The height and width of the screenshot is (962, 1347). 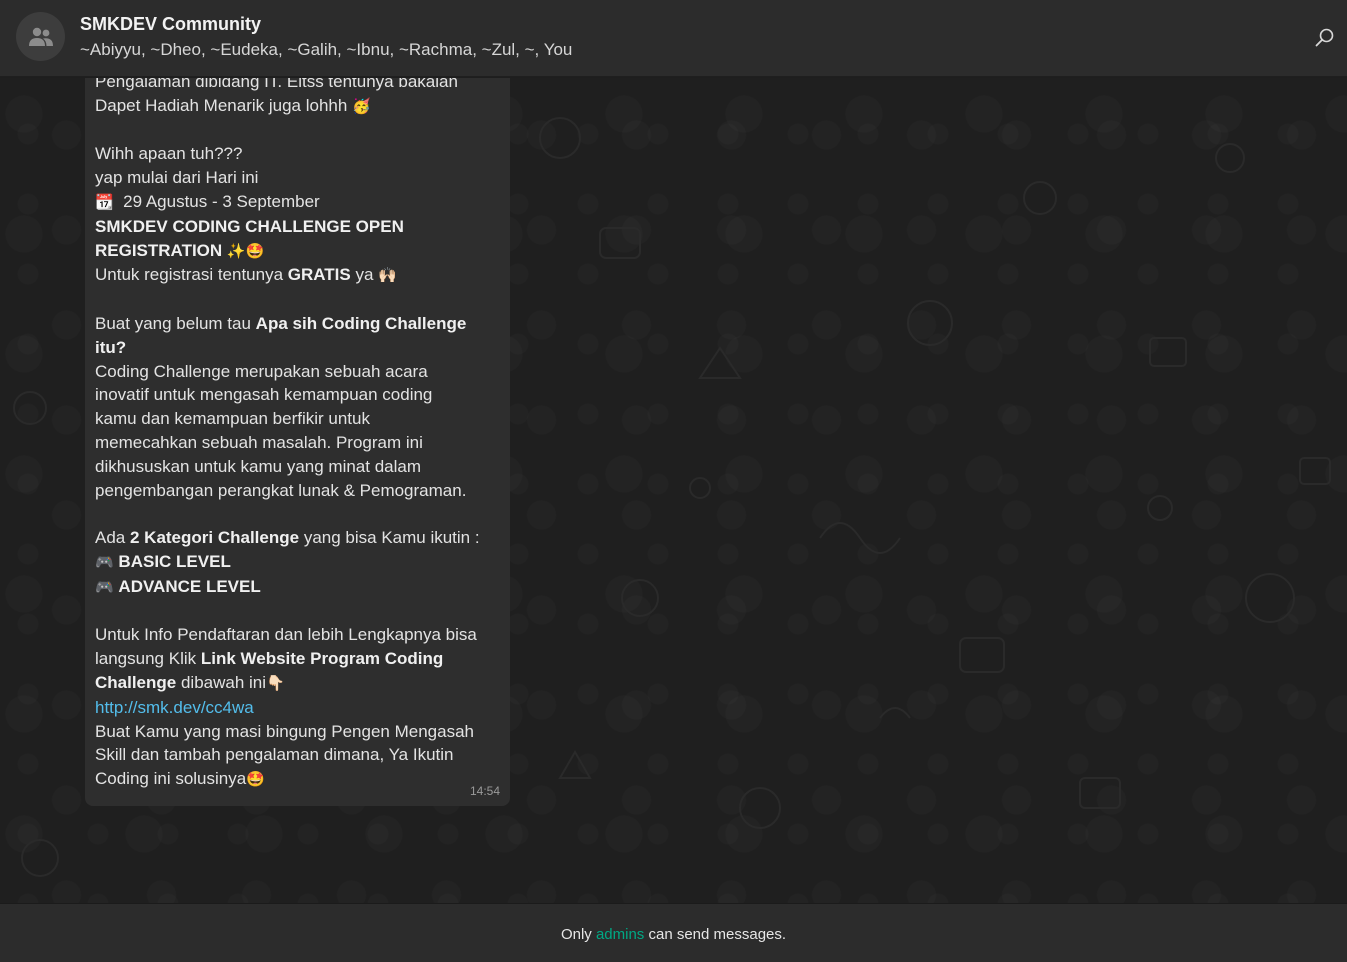 What do you see at coordinates (387, 276) in the screenshot?
I see `raised-hands-emoji-icon: 🙌🏻` at bounding box center [387, 276].